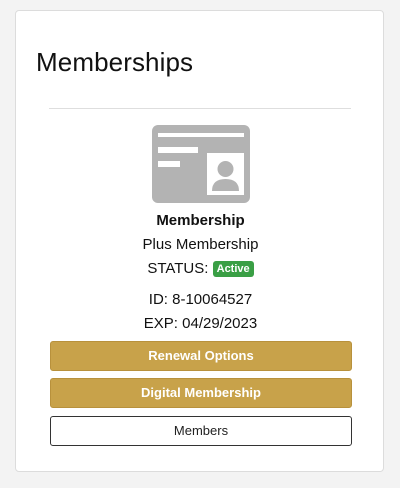 This screenshot has height=488, width=400. What do you see at coordinates (178, 268) in the screenshot?
I see `status-label: STATUS:` at bounding box center [178, 268].